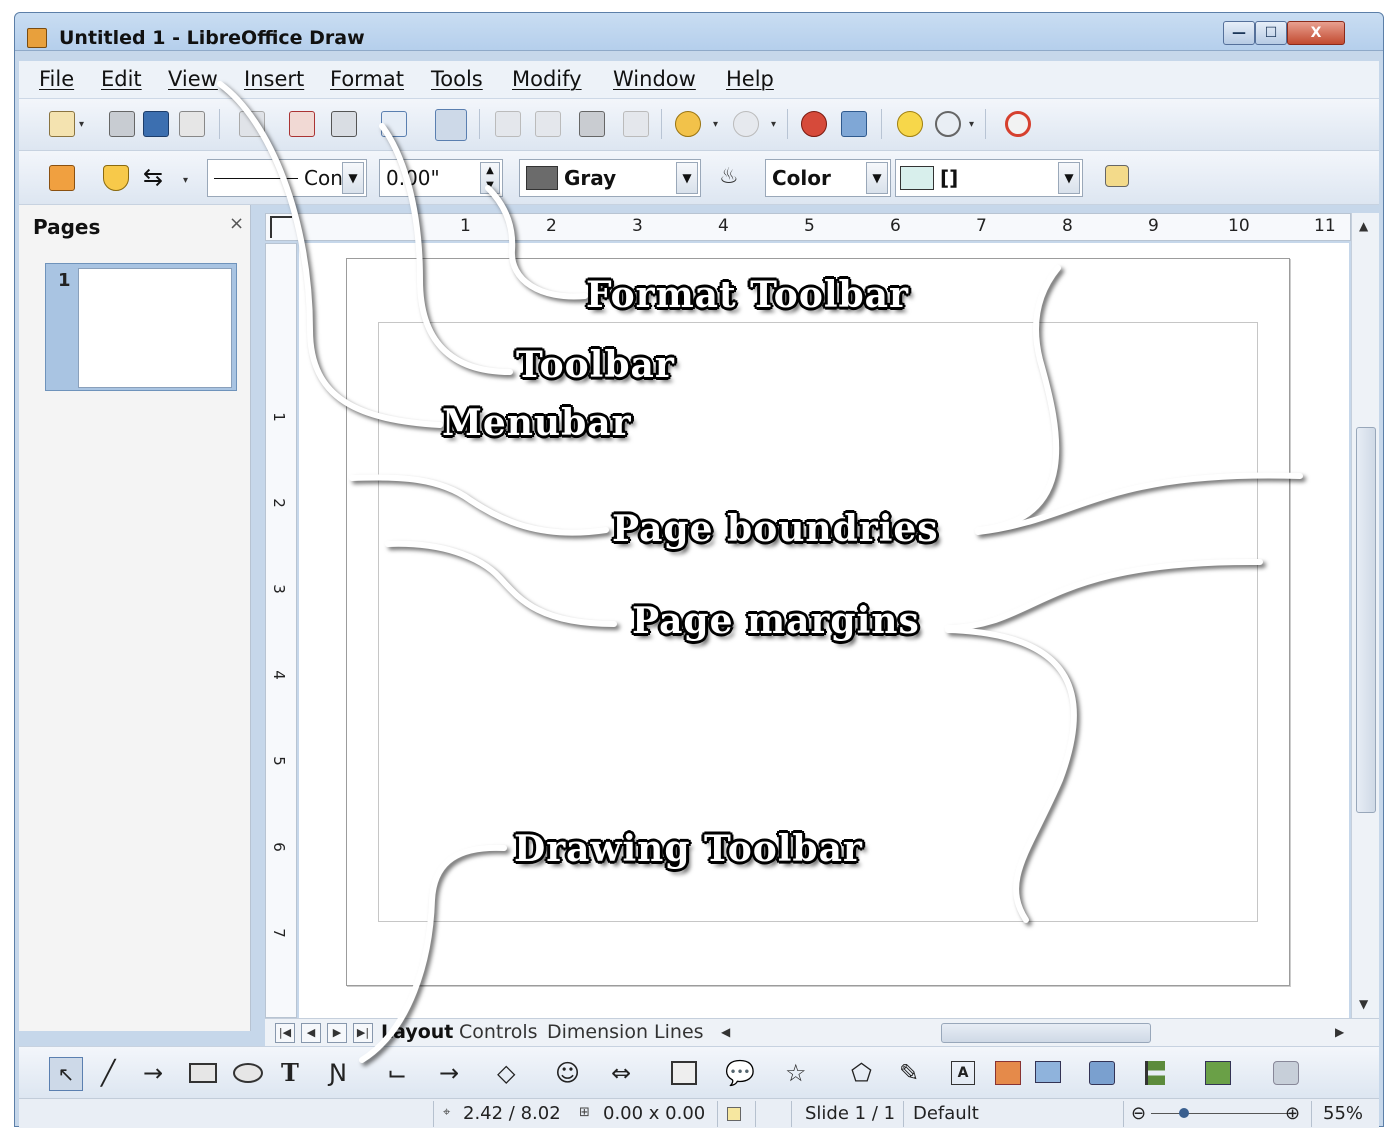 The image size is (1398, 1133). What do you see at coordinates (1018, 399) in the screenshot?
I see `leader-boundary-top` at bounding box center [1018, 399].